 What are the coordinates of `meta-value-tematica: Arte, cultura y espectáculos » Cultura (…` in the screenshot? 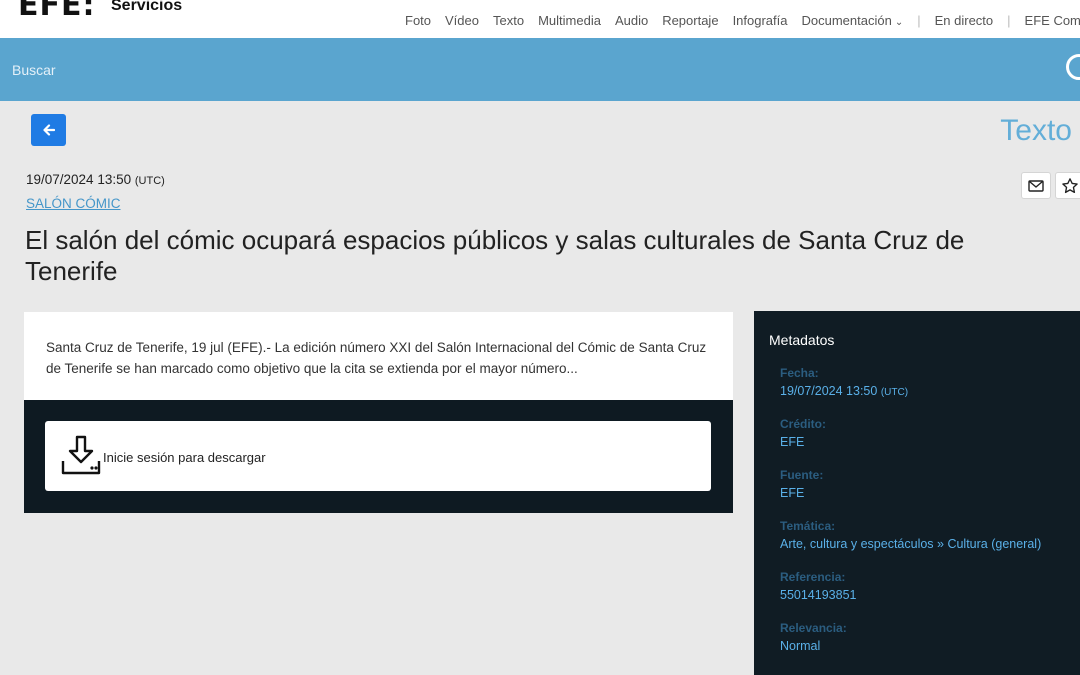 It's located at (910, 553).